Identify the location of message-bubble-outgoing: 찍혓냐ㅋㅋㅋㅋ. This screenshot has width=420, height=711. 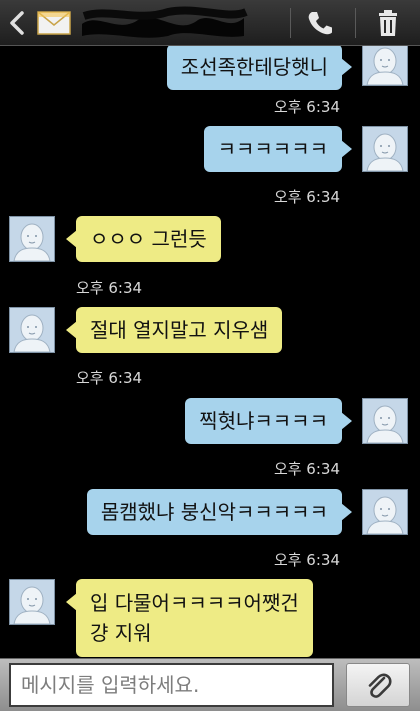
(268, 421).